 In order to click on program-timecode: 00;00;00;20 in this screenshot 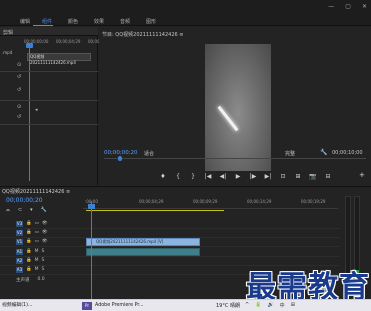, I will do `click(121, 153)`.